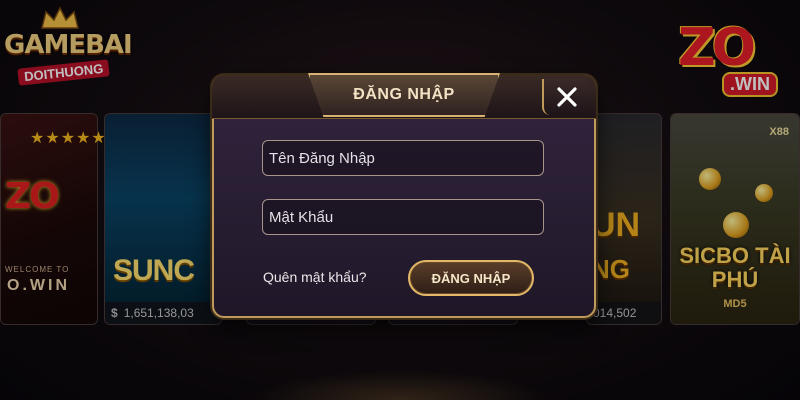 The image size is (800, 400). I want to click on dialog-title-plate: ĐĂNG NHẬP, so click(404, 95).